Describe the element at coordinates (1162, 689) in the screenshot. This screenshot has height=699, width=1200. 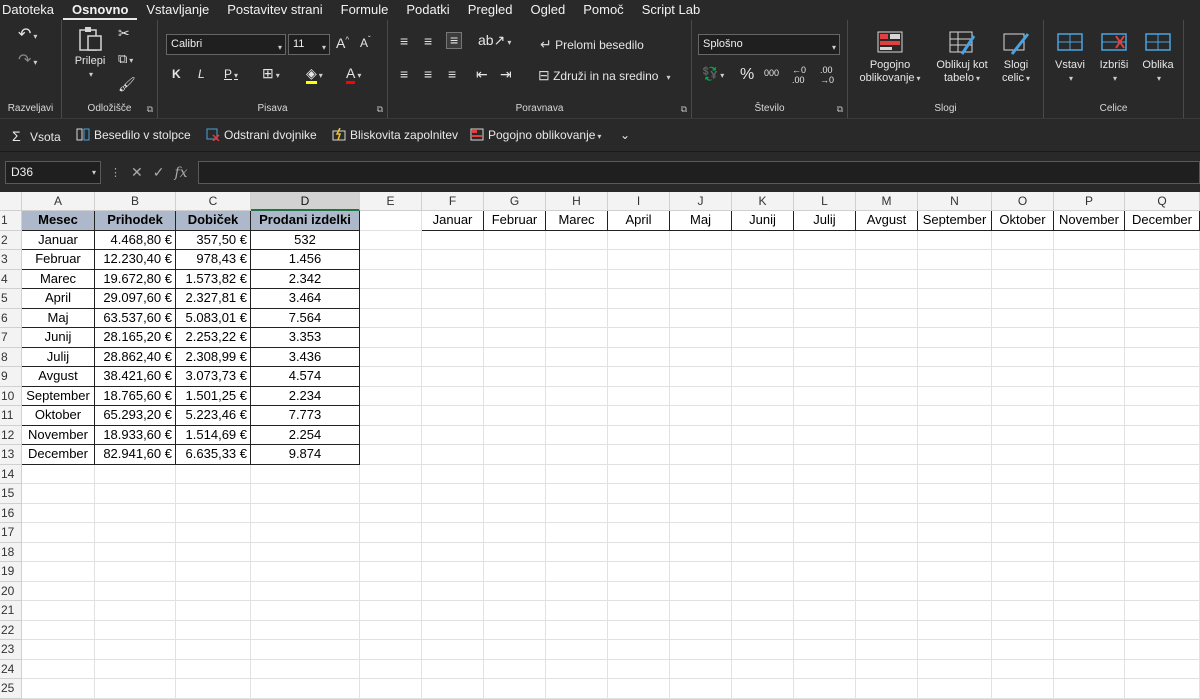
I see `cell-q25` at that location.